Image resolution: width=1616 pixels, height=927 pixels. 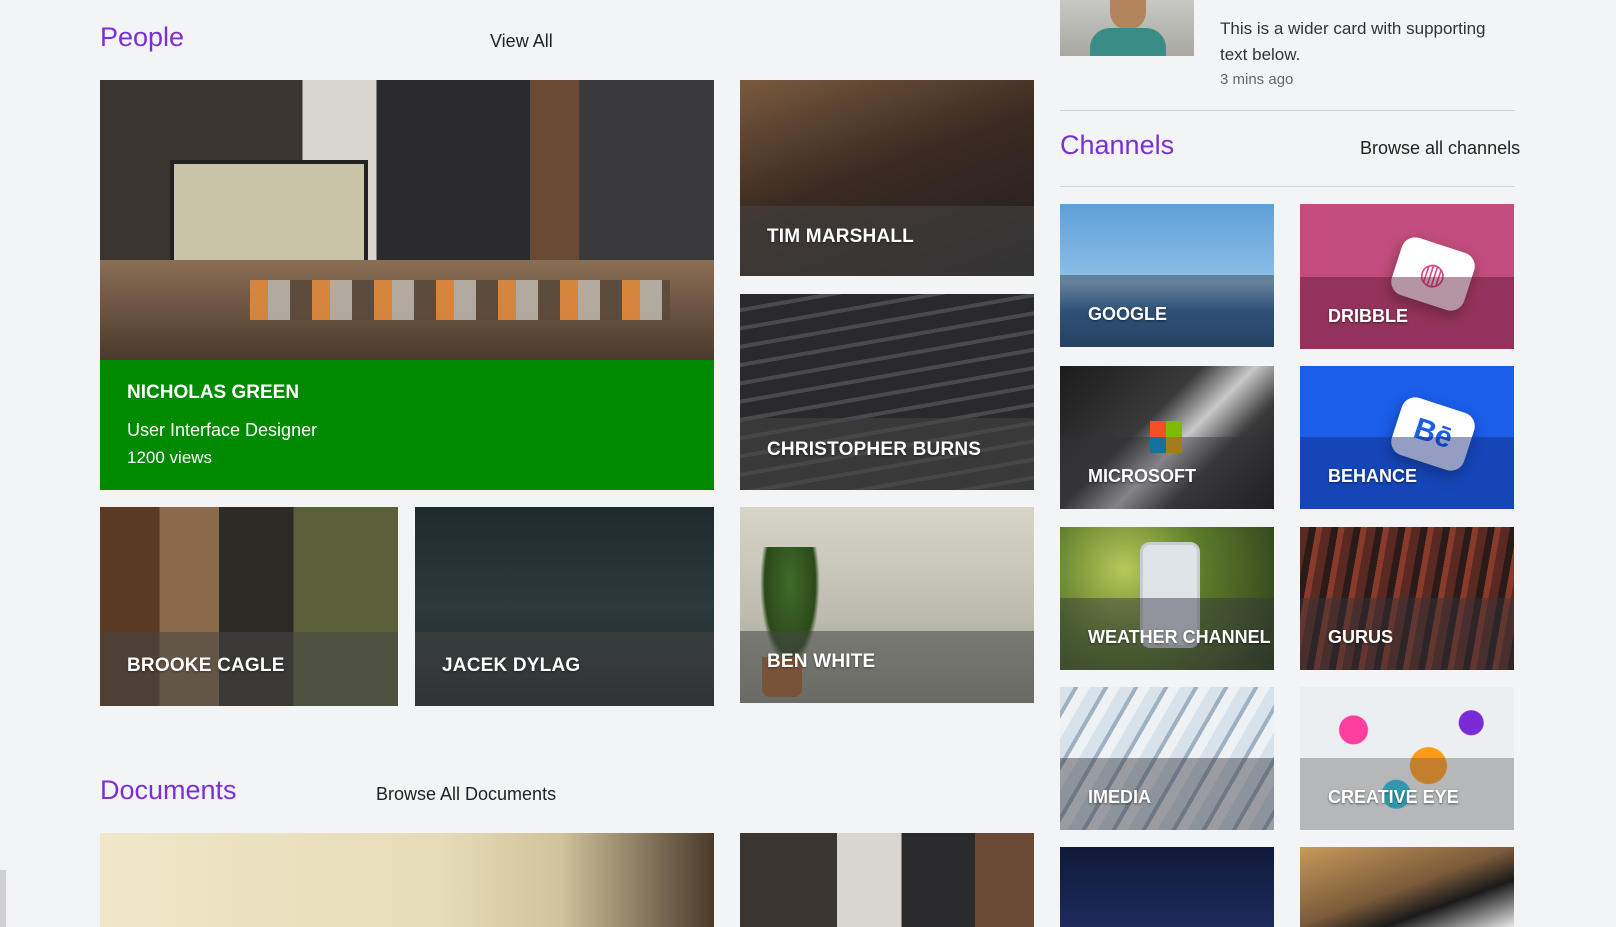 I want to click on scroll-edge, so click(x=3, y=898).